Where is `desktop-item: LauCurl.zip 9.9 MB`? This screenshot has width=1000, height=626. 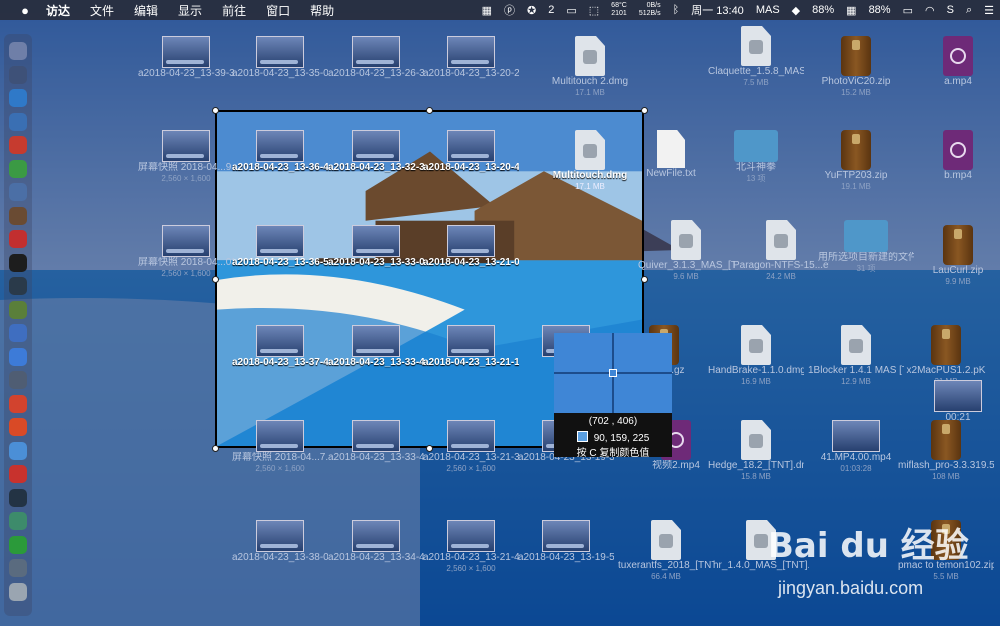
desktop-item: LauCurl.zip 9.9 MB is located at coordinates (955, 256).